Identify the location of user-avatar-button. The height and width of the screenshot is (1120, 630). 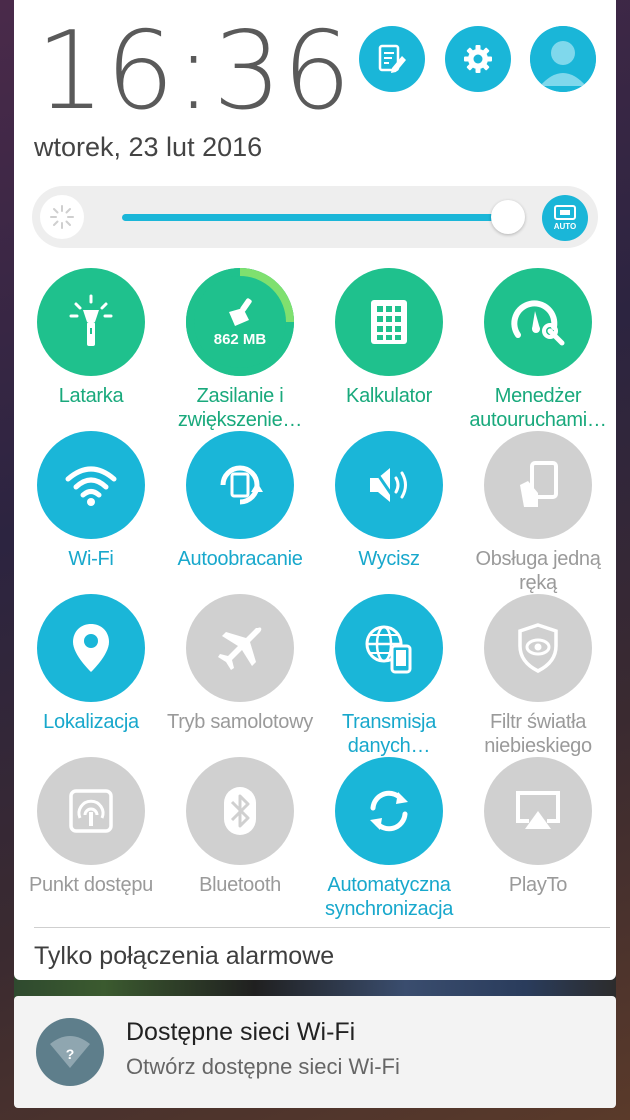
(563, 59).